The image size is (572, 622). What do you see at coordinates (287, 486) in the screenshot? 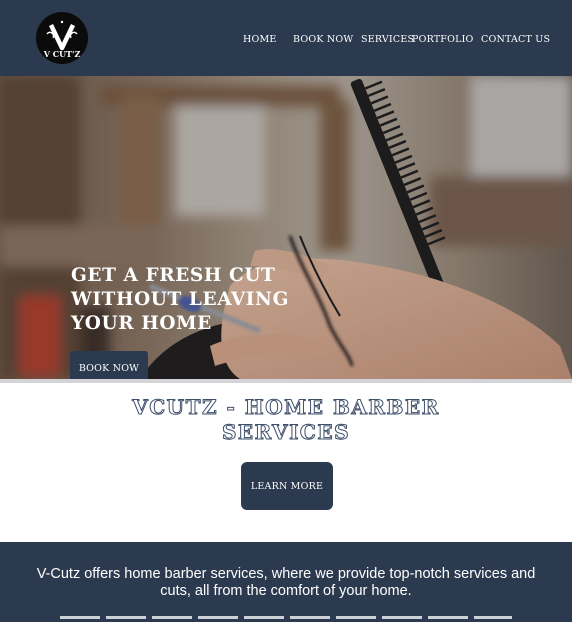
I see `learn-more-button: LEARN MORE` at bounding box center [287, 486].